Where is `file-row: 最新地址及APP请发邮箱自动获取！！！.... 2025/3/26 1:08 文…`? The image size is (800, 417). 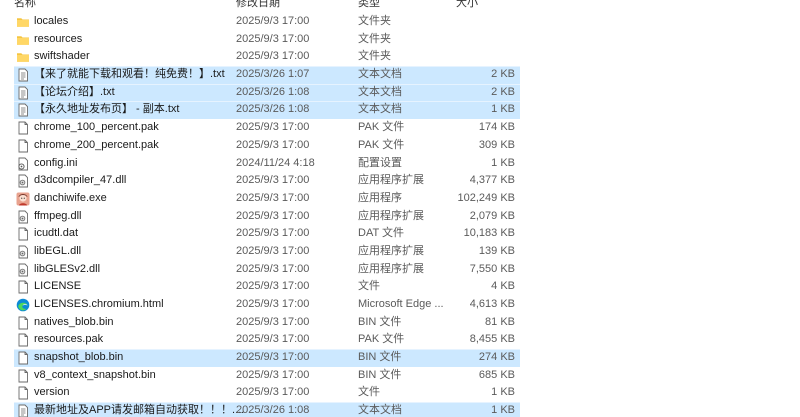
file-row: 最新地址及APP请发邮箱自动获取！！！.... 2025/3/26 1:08 文… is located at coordinates (267, 409).